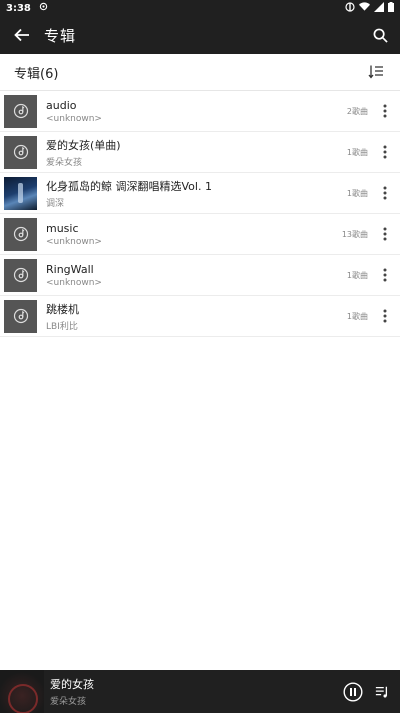  I want to click on album-row-audio: audio <unknown> 2歌曲, so click(200, 111).